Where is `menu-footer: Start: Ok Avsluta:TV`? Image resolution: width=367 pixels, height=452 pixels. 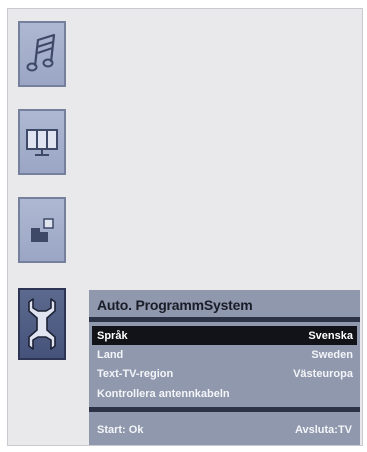 menu-footer: Start: Ok Avsluta:TV is located at coordinates (224, 430).